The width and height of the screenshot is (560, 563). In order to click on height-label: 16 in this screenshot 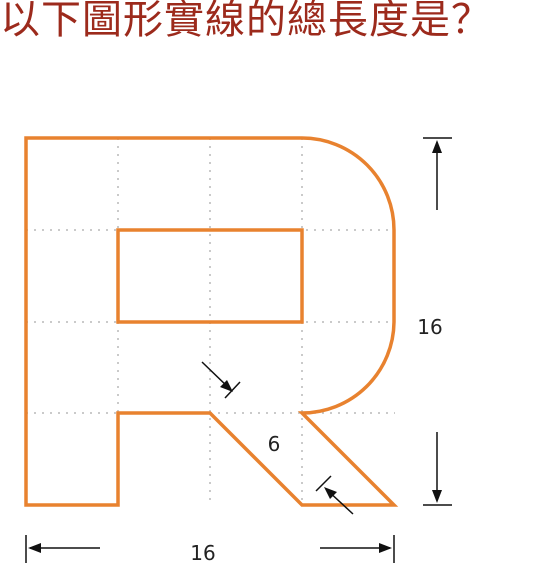, I will do `click(429, 327)`.